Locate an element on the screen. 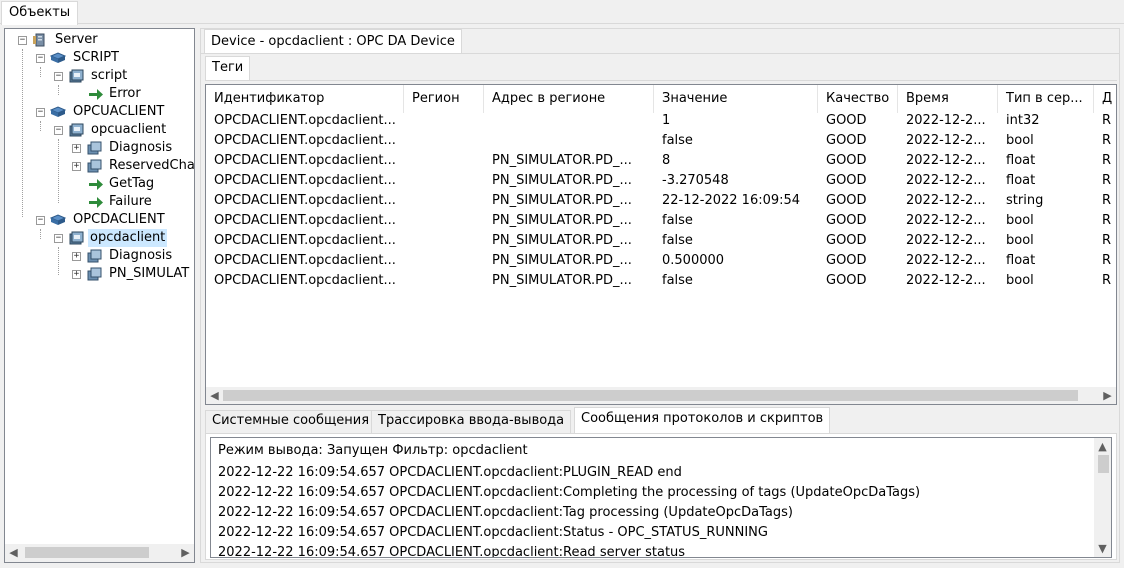  tree-node-opcua-diagnosis: + Diagnosis is located at coordinates (99, 148).